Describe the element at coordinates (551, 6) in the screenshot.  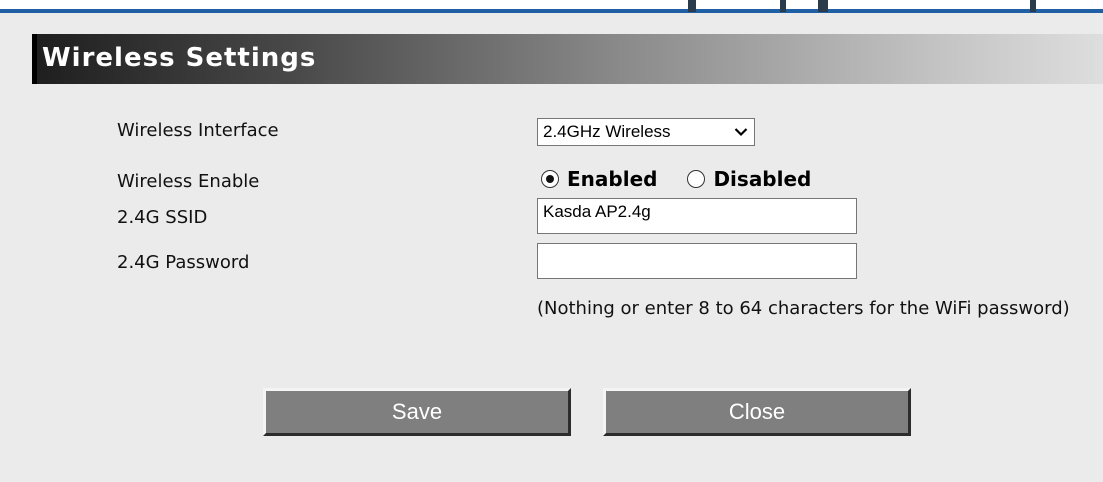
I see `top-banner` at that location.